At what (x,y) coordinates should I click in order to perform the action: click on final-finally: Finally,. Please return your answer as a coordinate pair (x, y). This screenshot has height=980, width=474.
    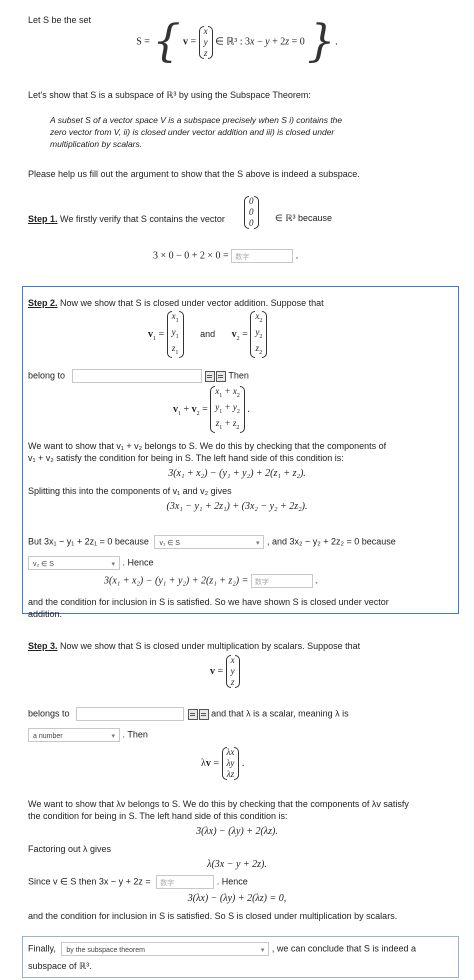
    Looking at the image, I should click on (42, 948).